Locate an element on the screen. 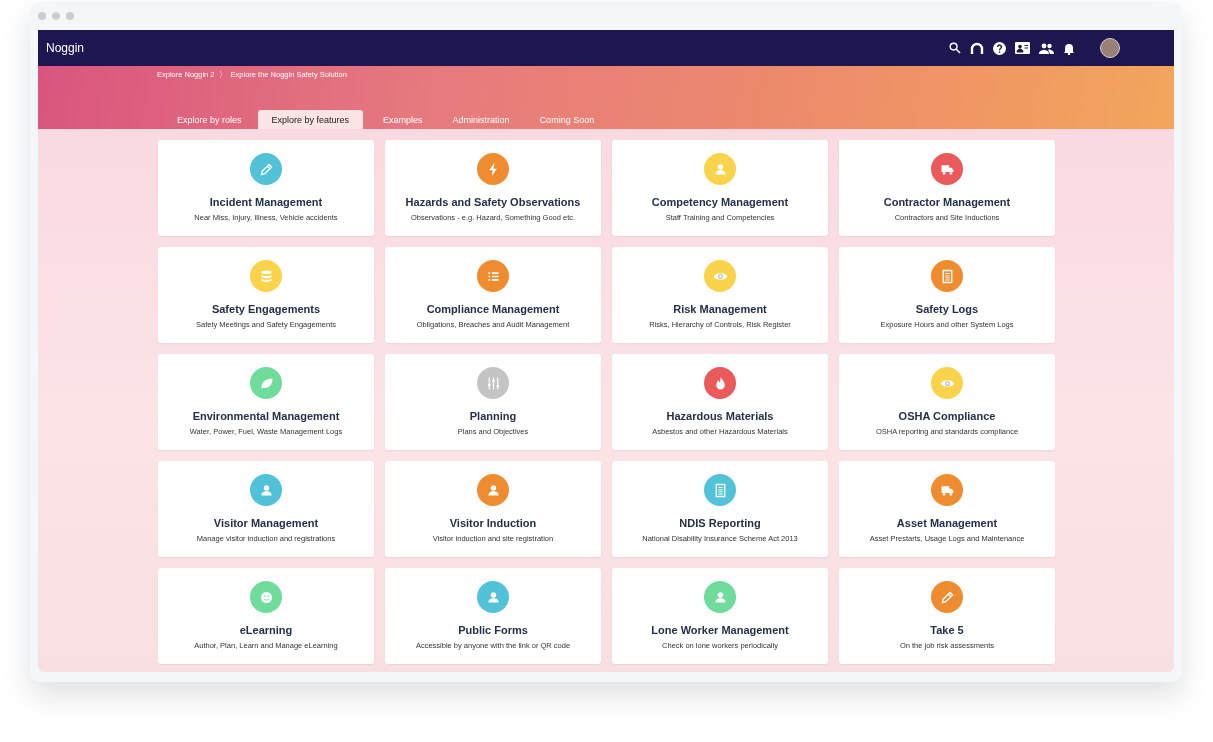 The width and height of the screenshot is (1213, 742). card-title: NDIS Reporting is located at coordinates (720, 523).